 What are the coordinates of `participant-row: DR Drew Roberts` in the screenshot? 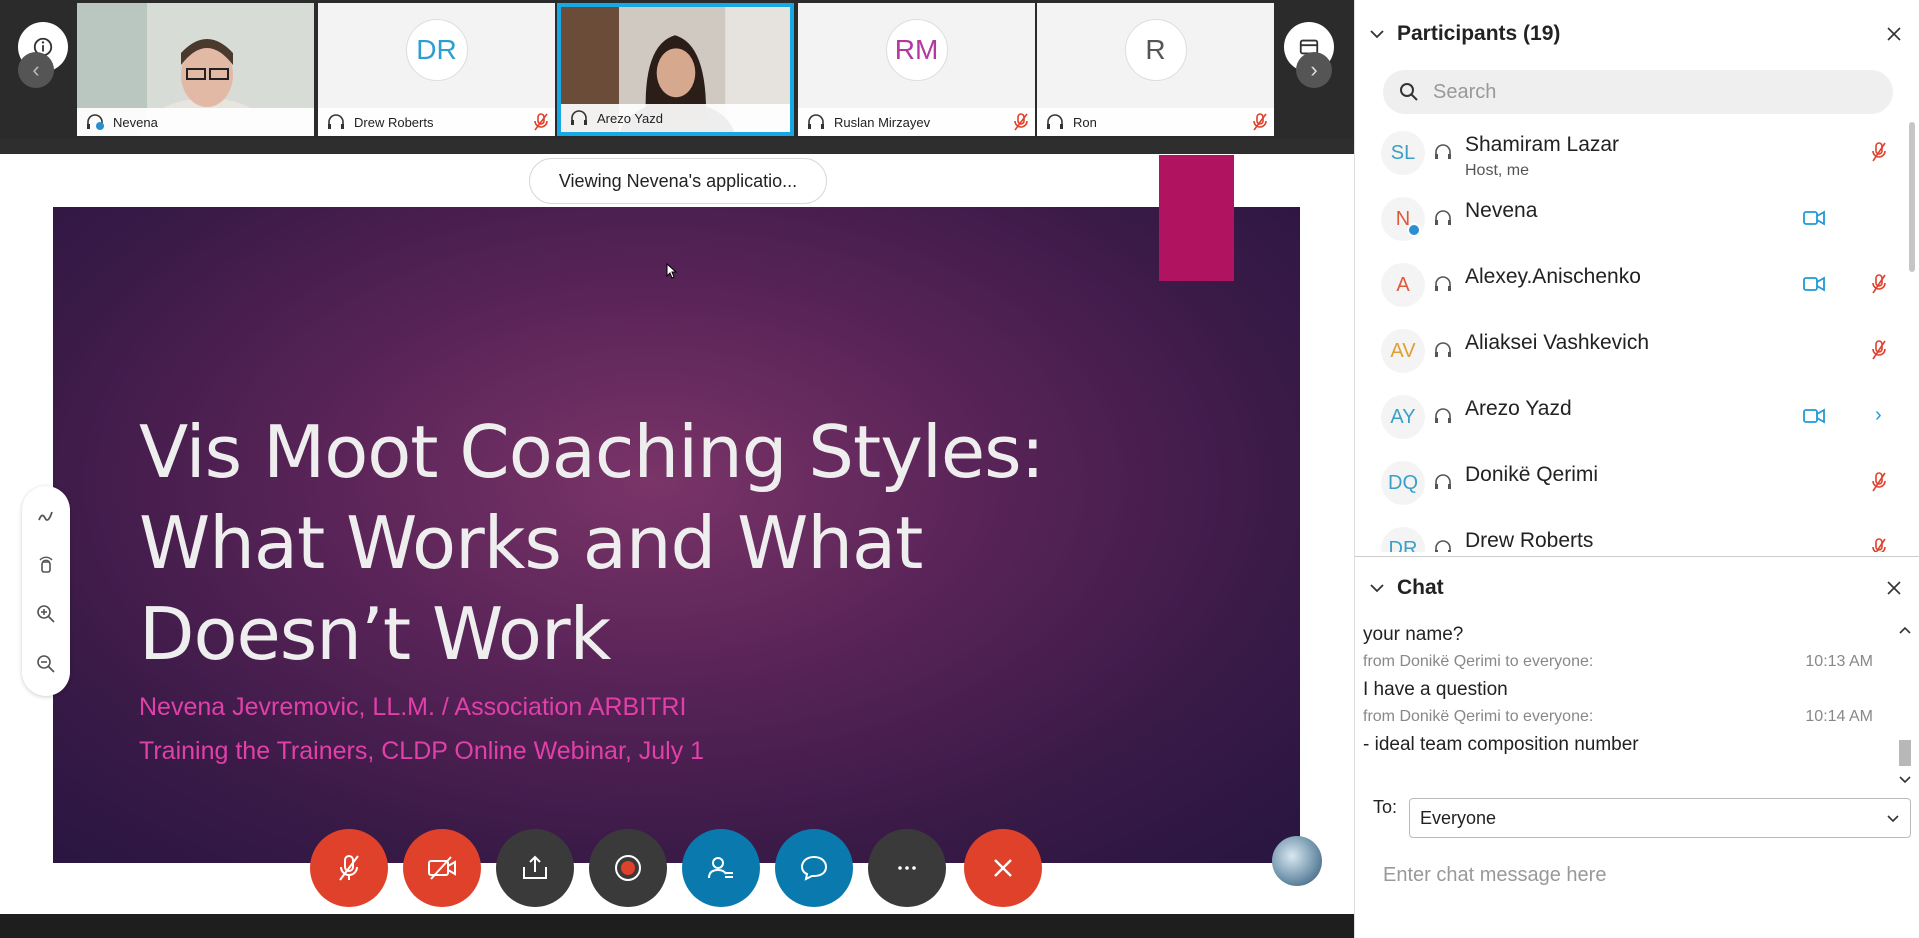 It's located at (1630, 534).